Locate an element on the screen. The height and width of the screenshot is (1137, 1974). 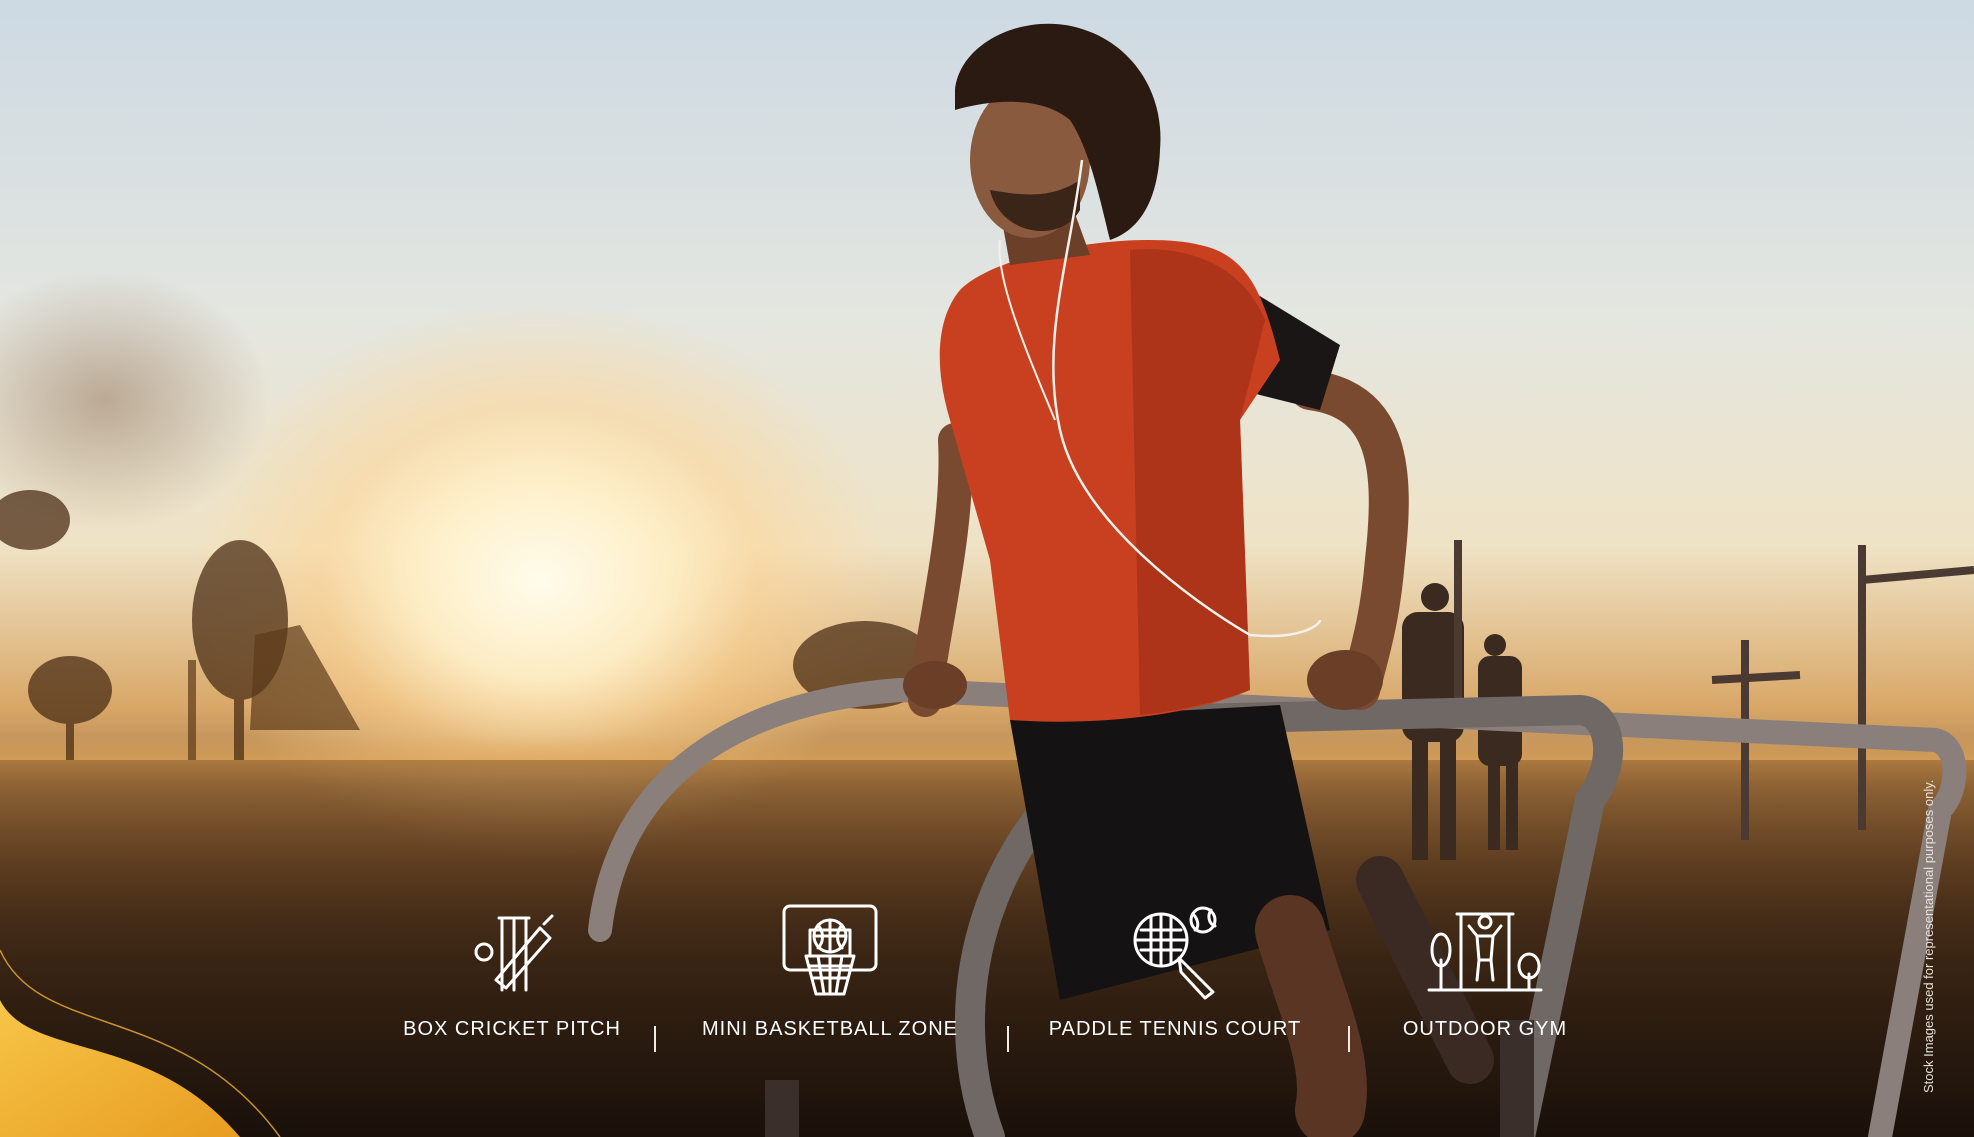
outdoor-gym-icon is located at coordinates (1485, 952).